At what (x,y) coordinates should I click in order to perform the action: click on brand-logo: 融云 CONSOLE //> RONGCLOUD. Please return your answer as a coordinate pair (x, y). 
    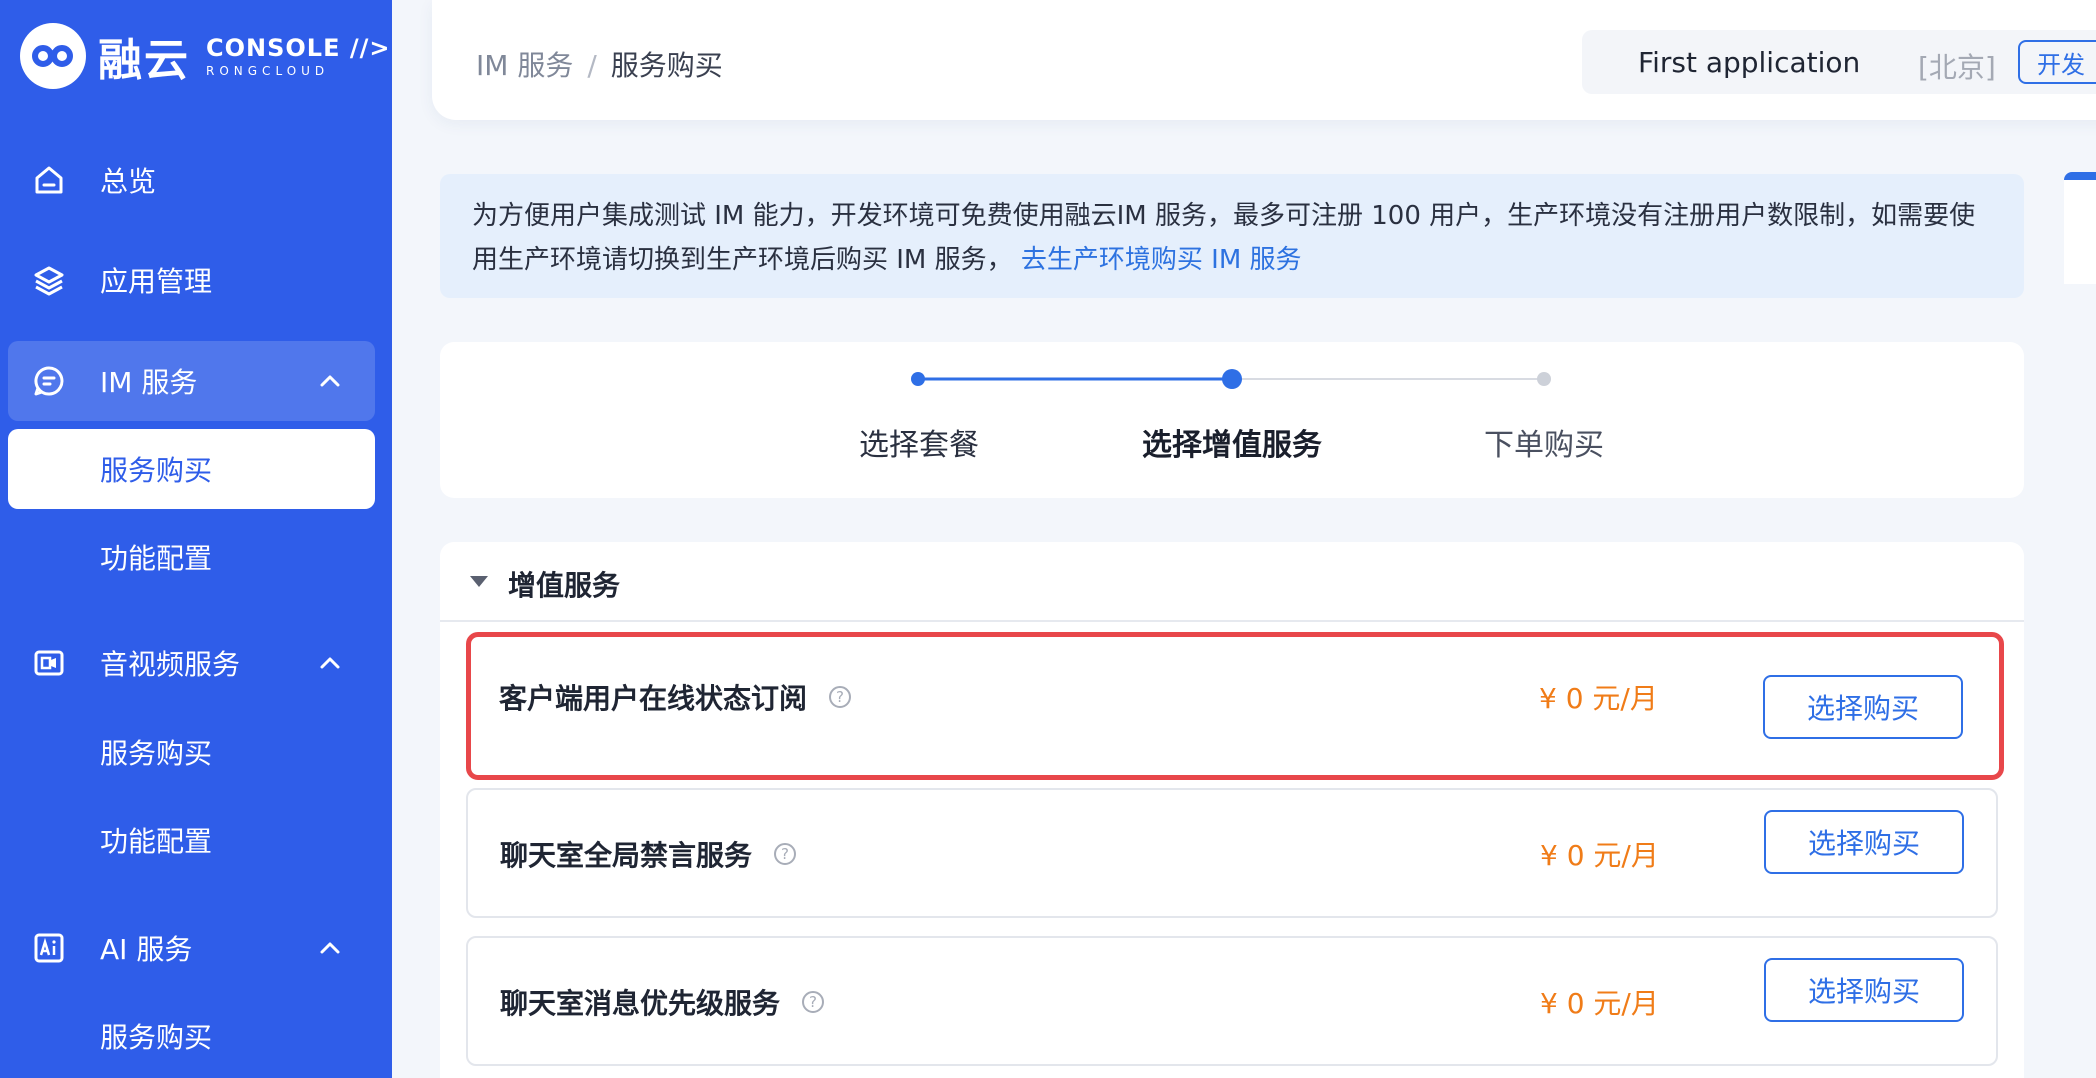
    Looking at the image, I should click on (205, 56).